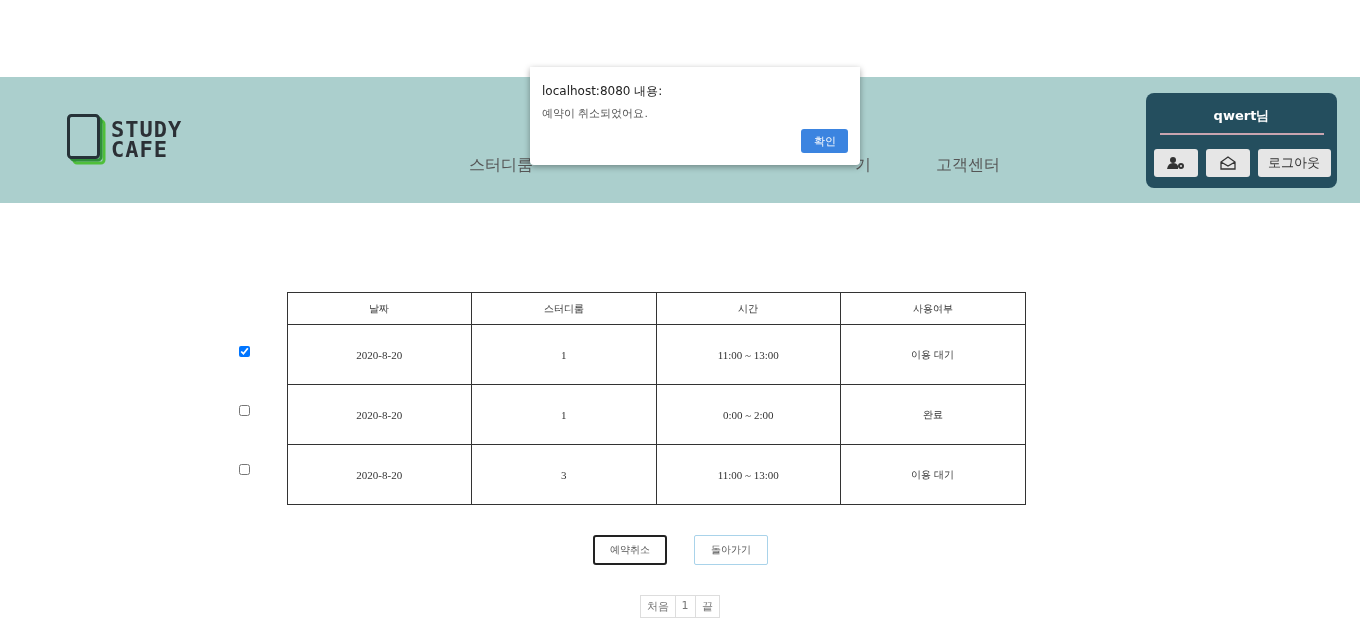 This screenshot has height=635, width=1360. I want to click on envelope-icon, so click(1227, 162).